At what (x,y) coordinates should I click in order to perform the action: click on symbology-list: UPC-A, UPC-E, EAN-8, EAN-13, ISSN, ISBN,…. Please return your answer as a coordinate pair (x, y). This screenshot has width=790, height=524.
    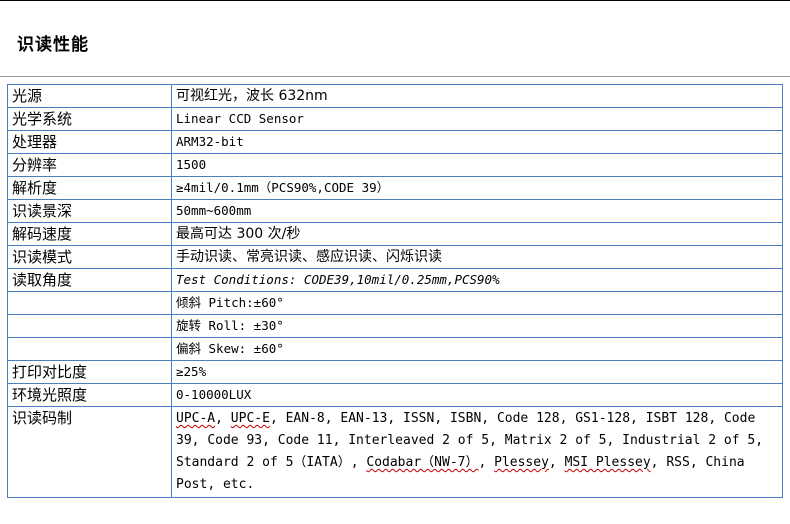
    Looking at the image, I should click on (477, 452).